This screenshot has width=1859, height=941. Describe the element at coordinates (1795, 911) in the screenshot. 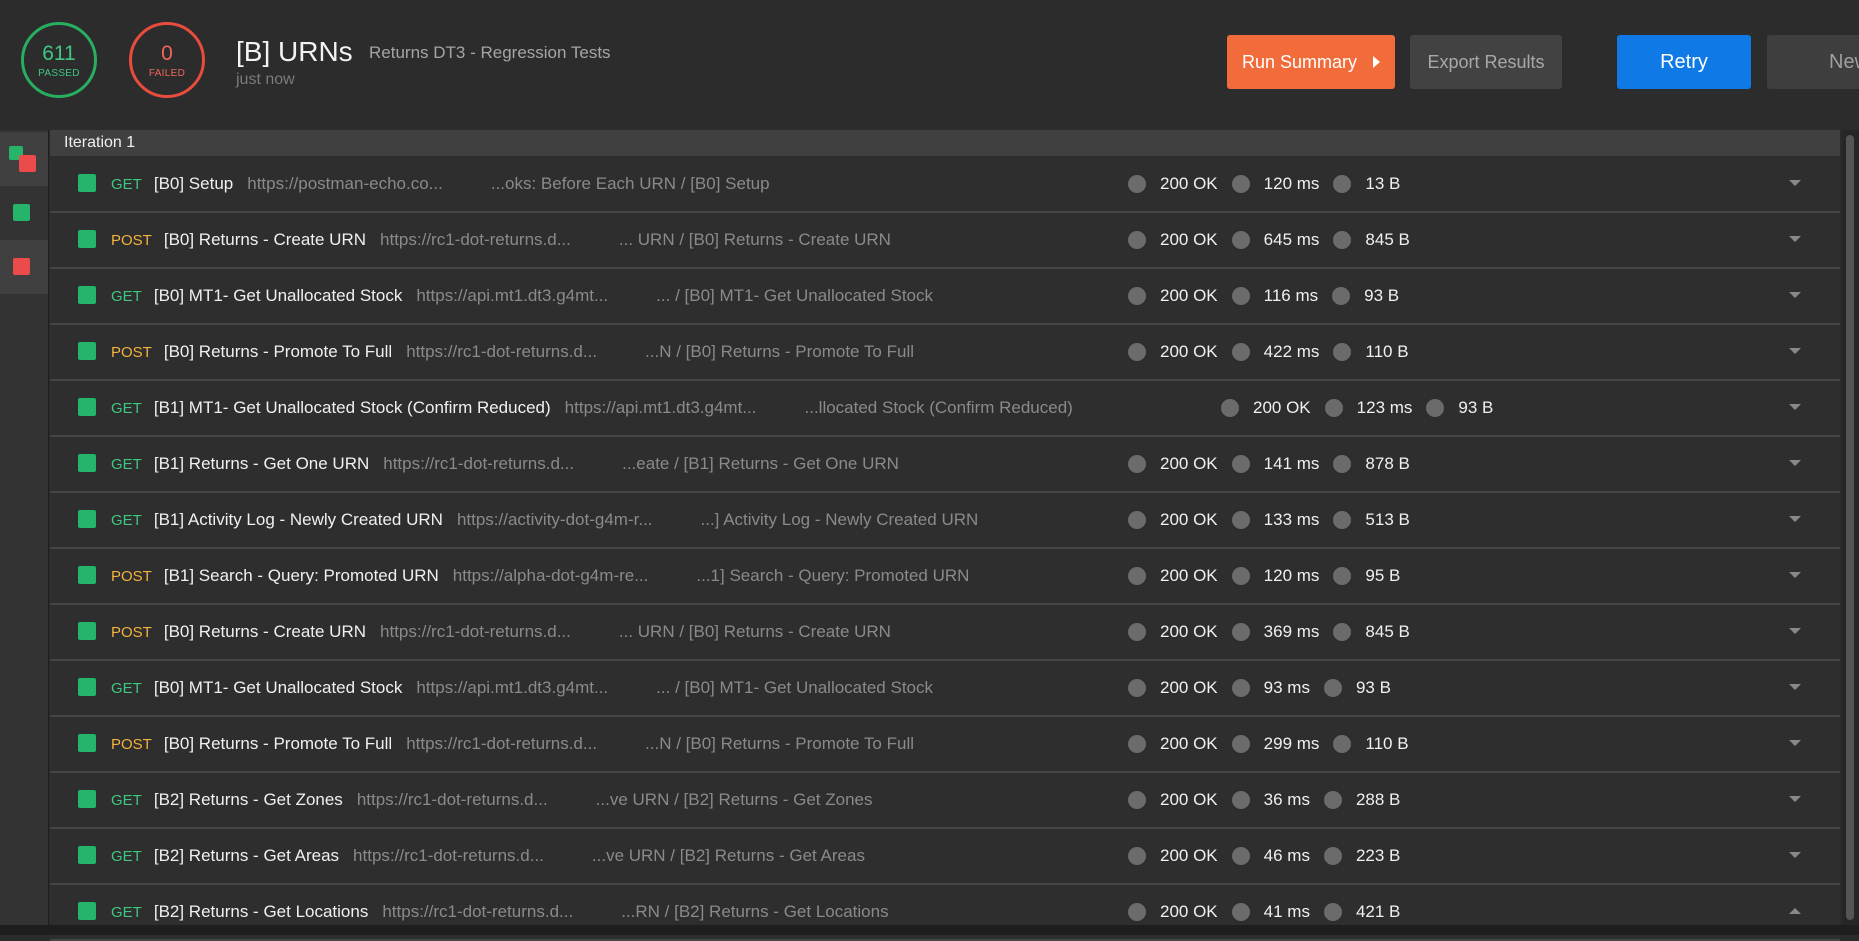

I see `chevron-up-icon` at that location.